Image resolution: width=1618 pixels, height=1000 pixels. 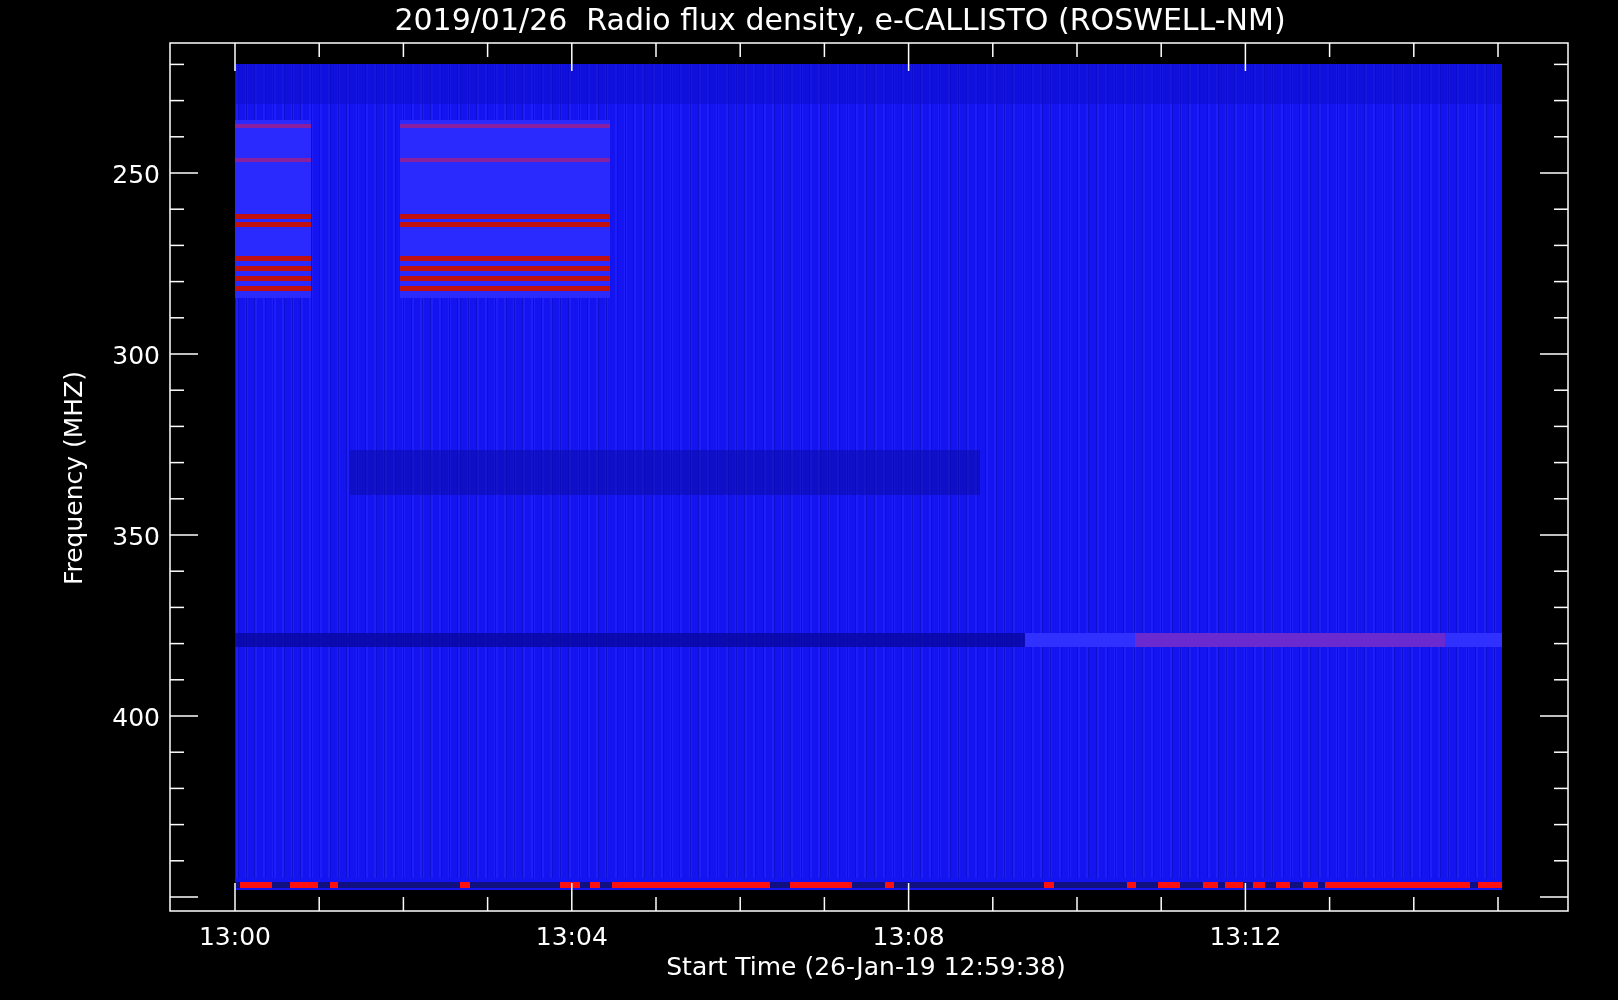 I want to click on x-tick-label: 13:00, so click(x=235, y=936).